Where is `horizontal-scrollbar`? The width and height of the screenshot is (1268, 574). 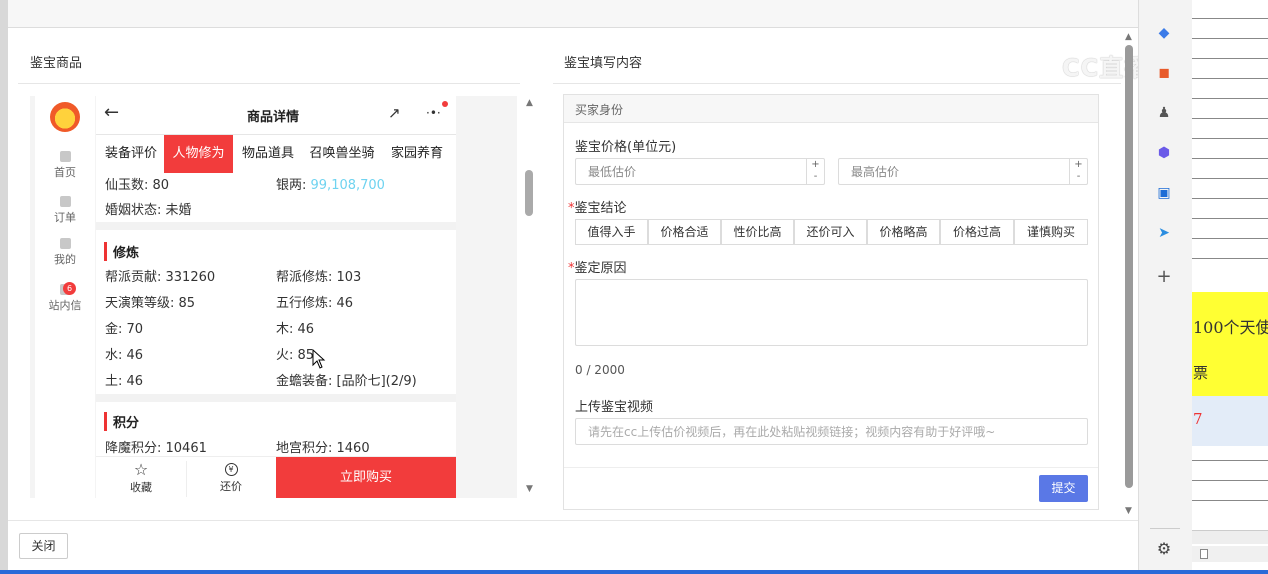
horizontal-scrollbar is located at coordinates (1230, 537).